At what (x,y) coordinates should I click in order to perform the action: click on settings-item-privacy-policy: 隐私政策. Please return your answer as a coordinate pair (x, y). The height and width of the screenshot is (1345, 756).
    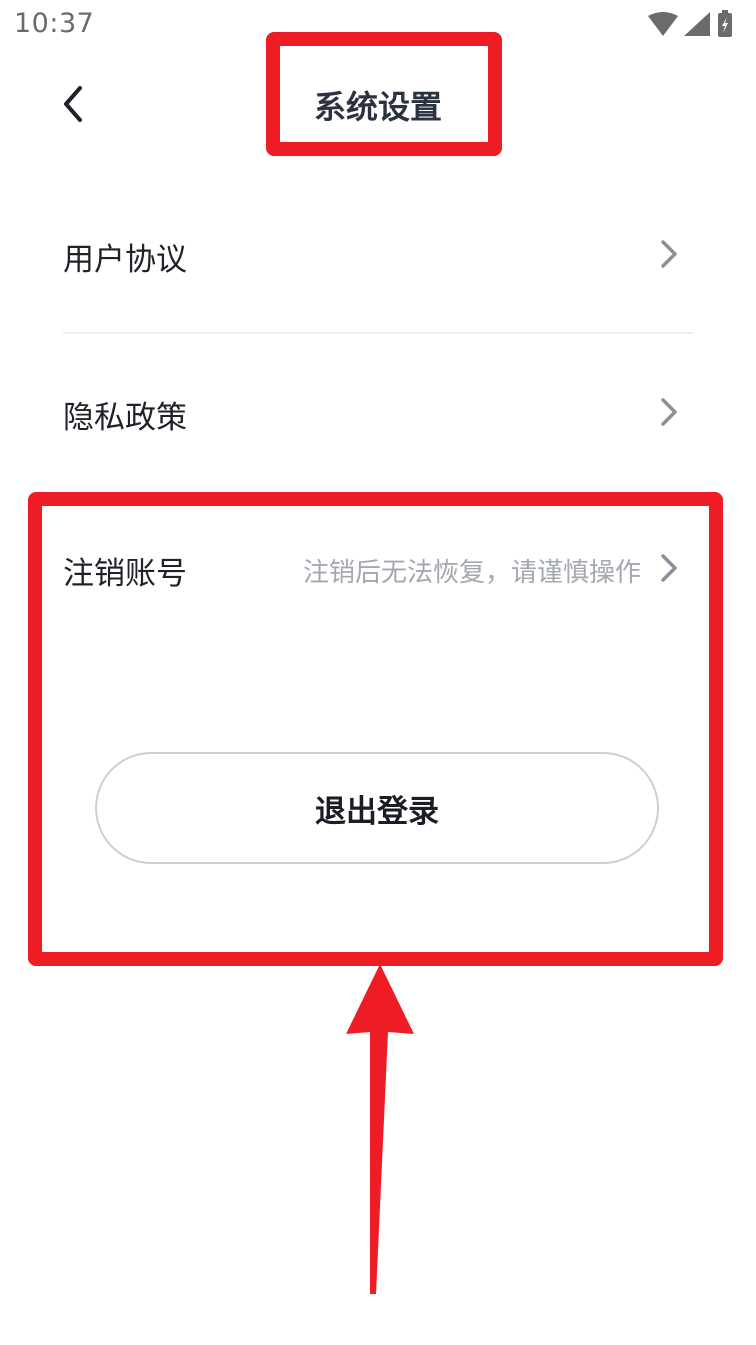
    Looking at the image, I should click on (378, 412).